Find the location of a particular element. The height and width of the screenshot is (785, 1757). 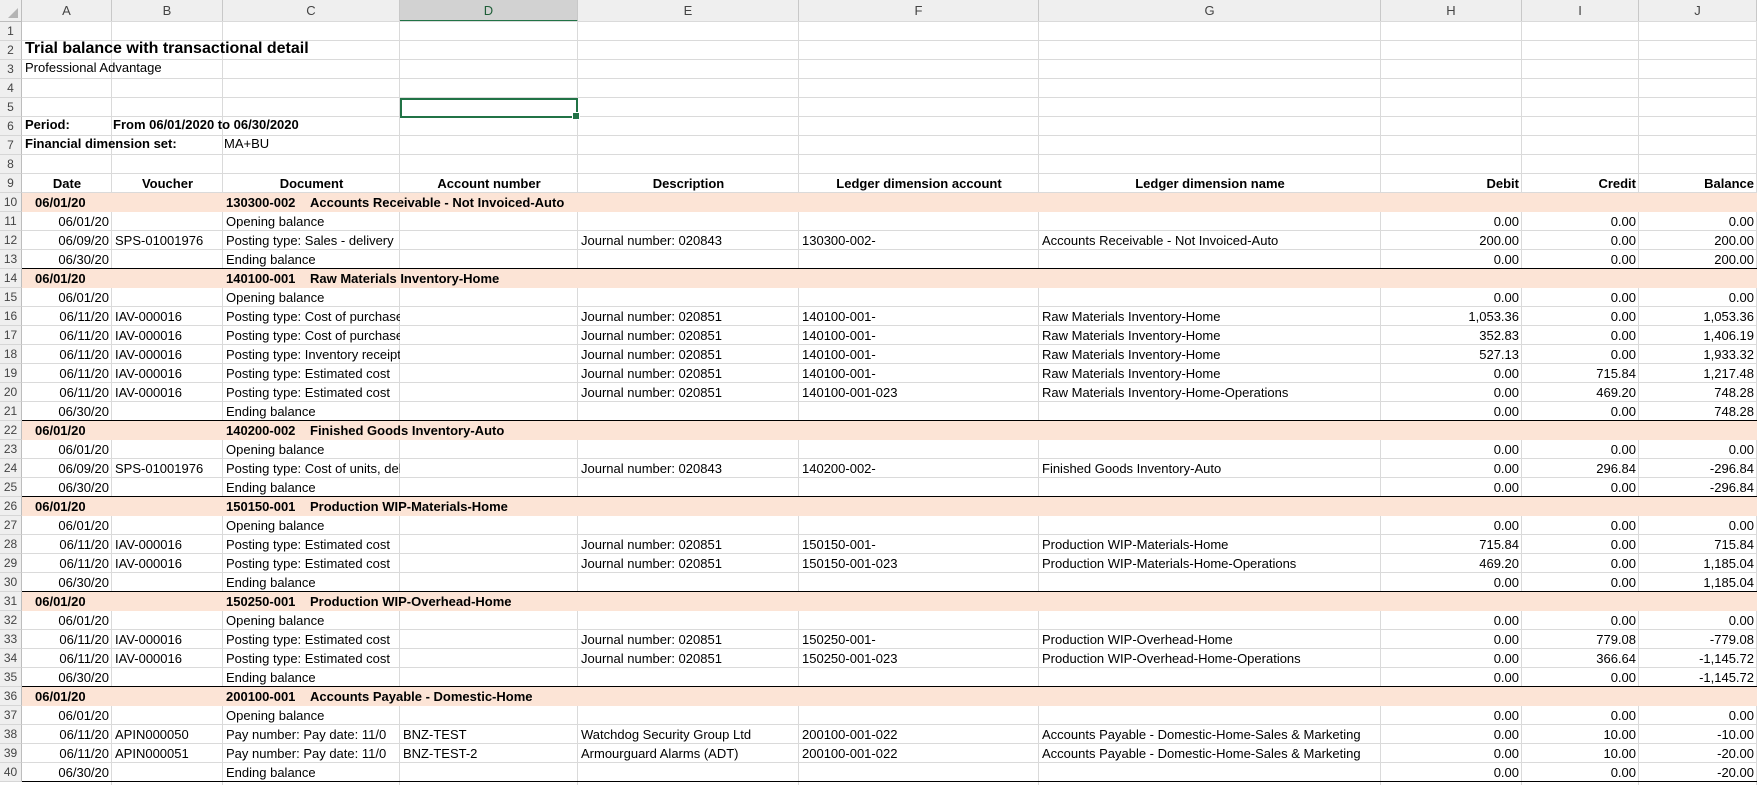

row-header-13: 13 is located at coordinates (11, 259).